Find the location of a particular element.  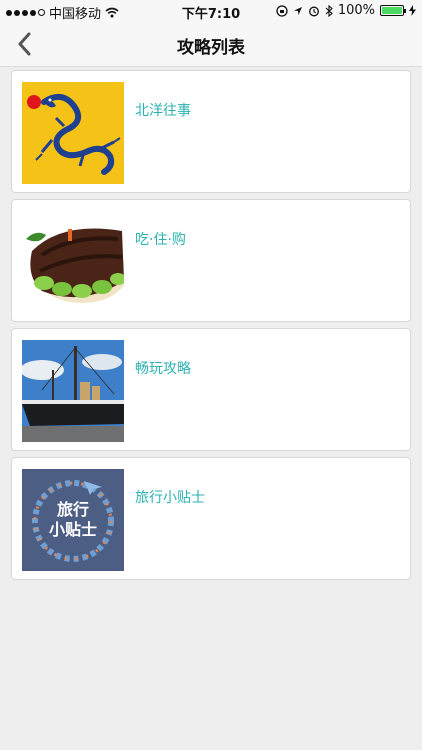

status-bar: 中国移动 下午7:10 100% is located at coordinates (211, 11).